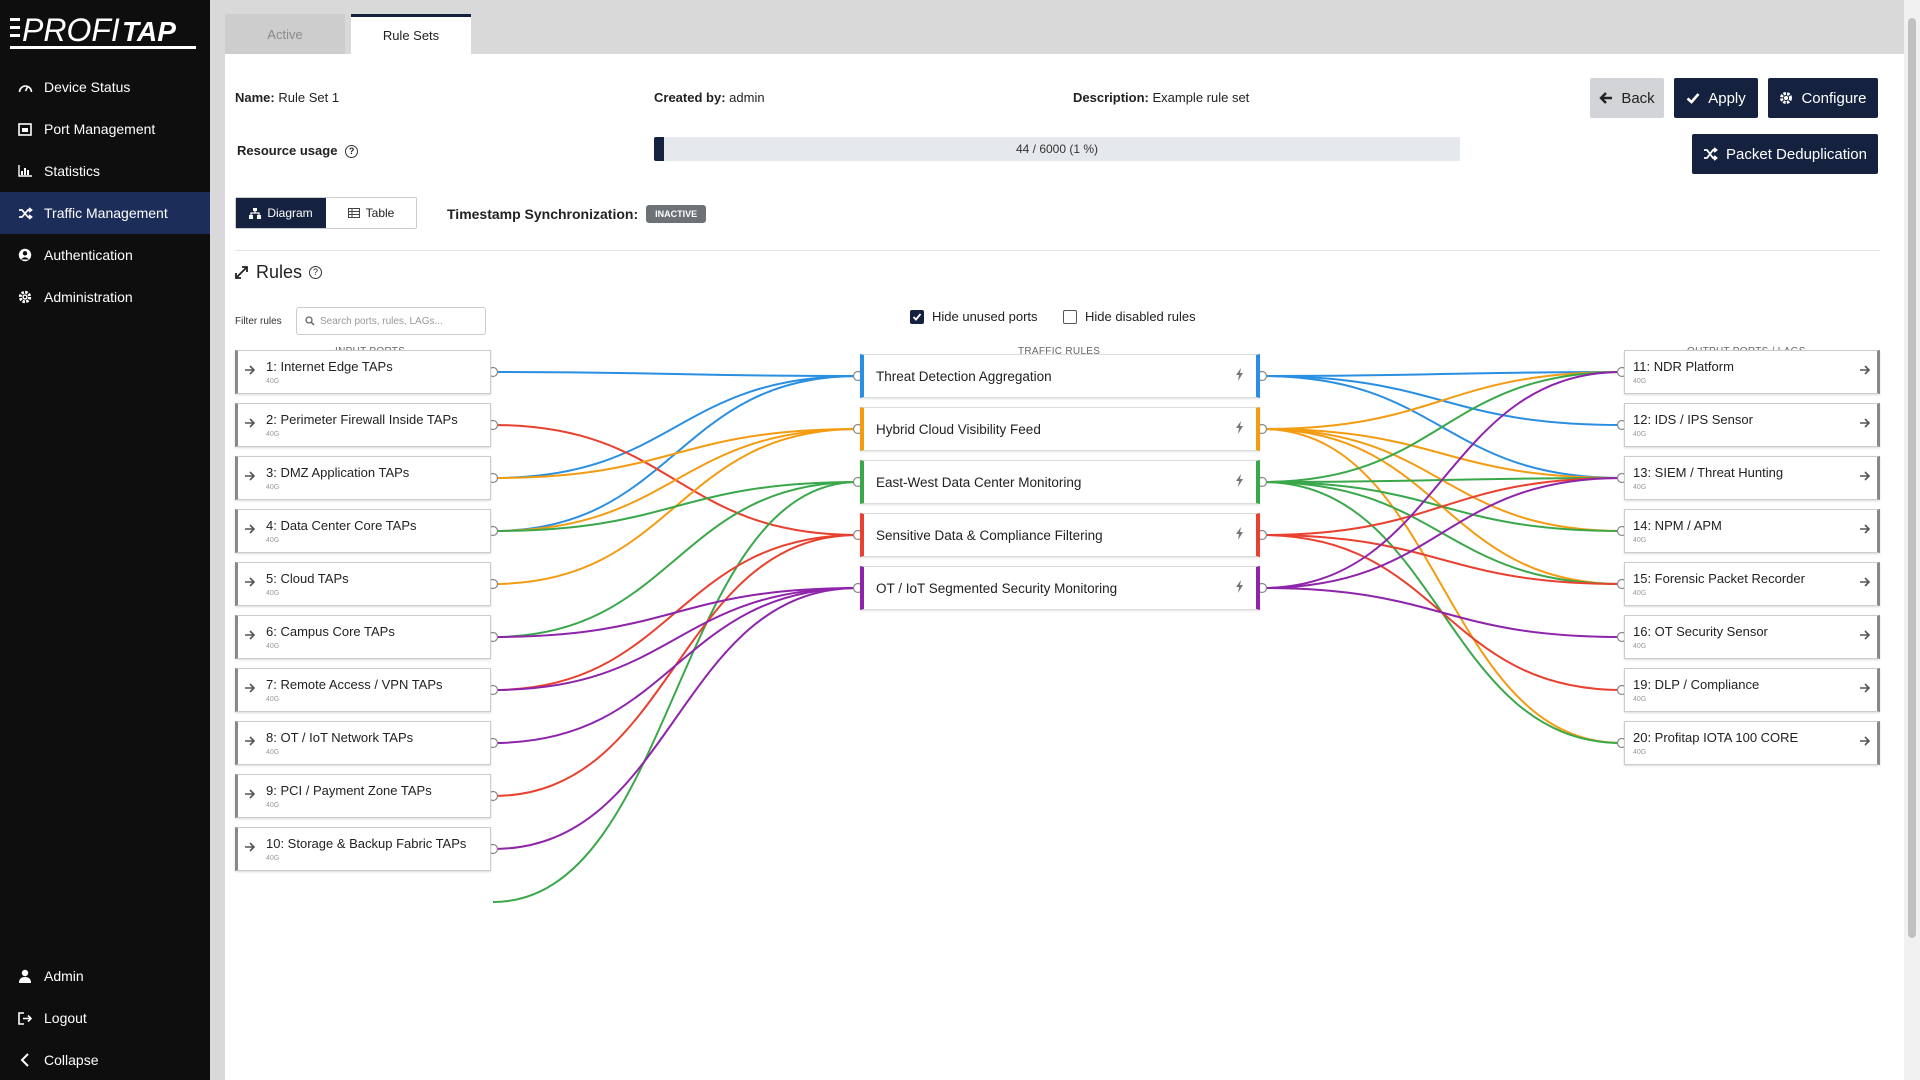 The width and height of the screenshot is (1920, 1080). I want to click on sidebar-item-statistics: Statistics, so click(105, 171).